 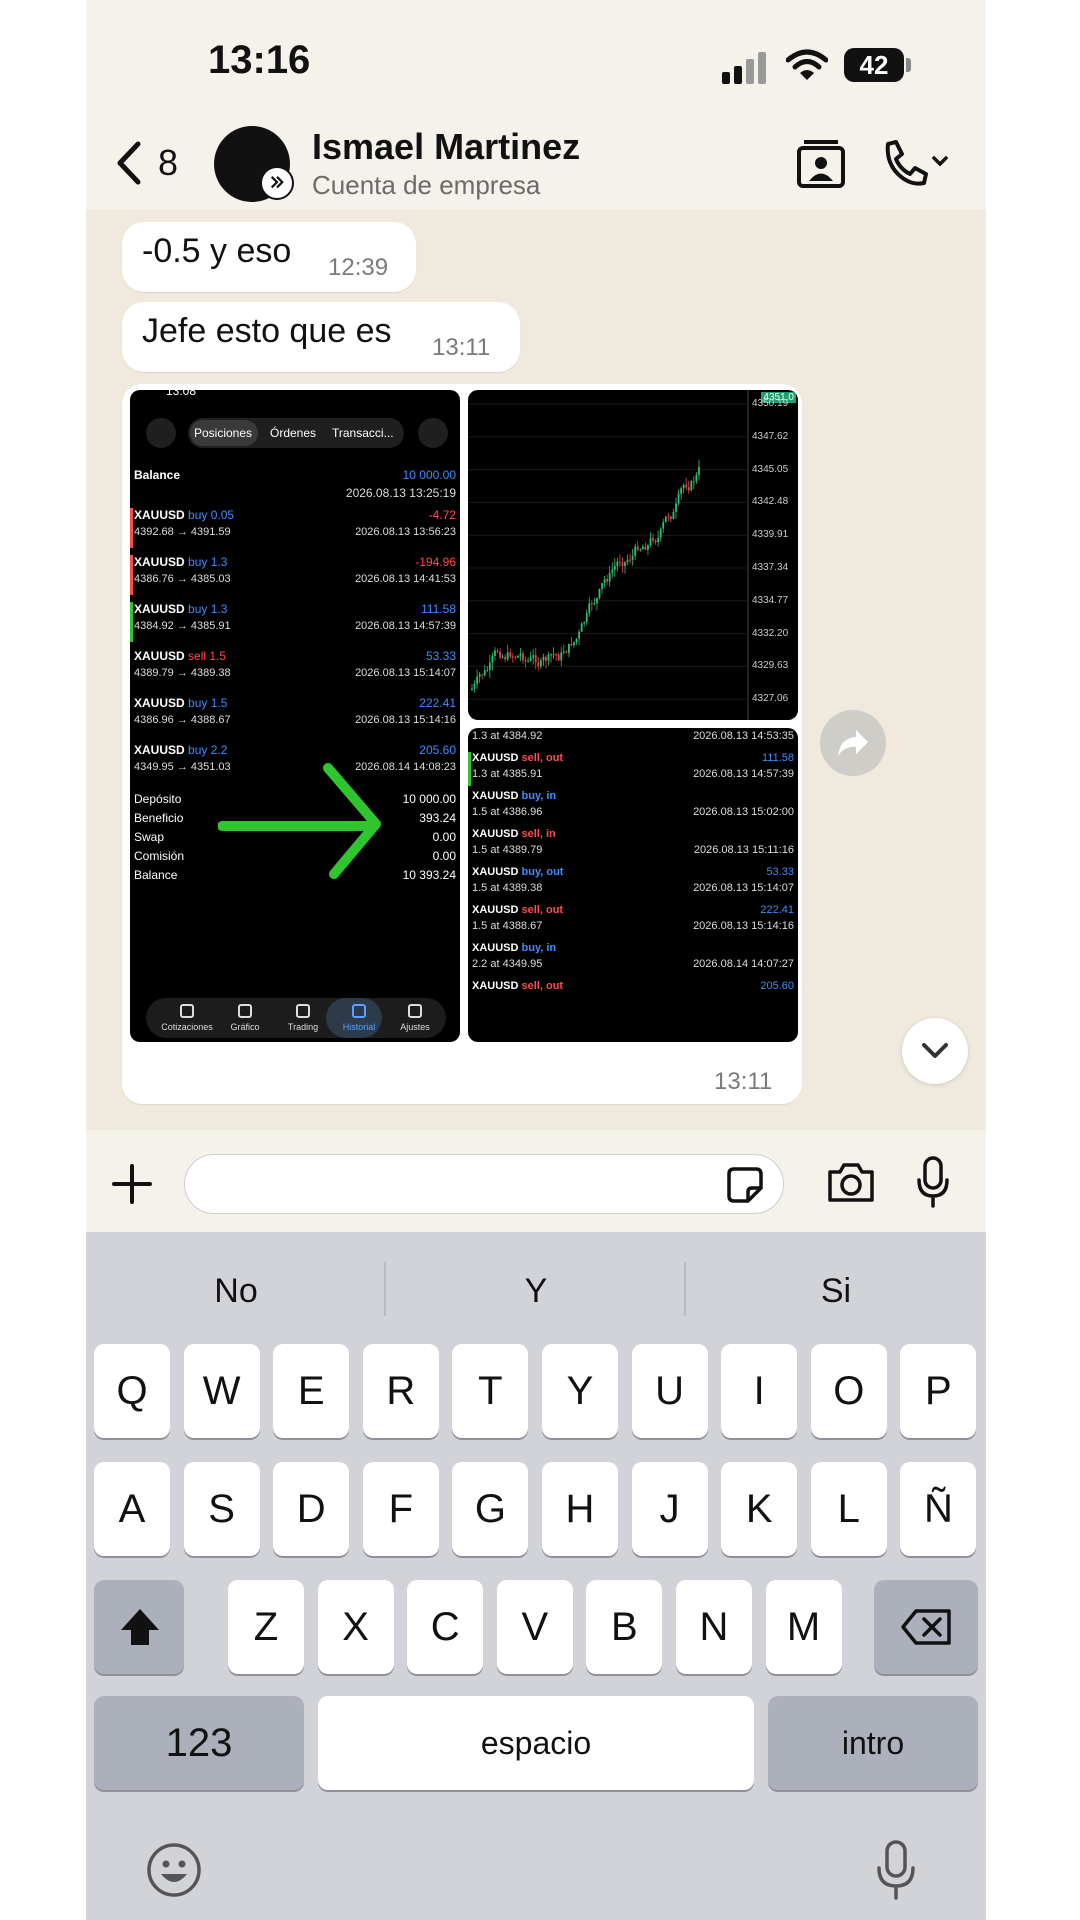 What do you see at coordinates (321, 337) in the screenshot?
I see `message-bubble: Jefe esto que es 13:11` at bounding box center [321, 337].